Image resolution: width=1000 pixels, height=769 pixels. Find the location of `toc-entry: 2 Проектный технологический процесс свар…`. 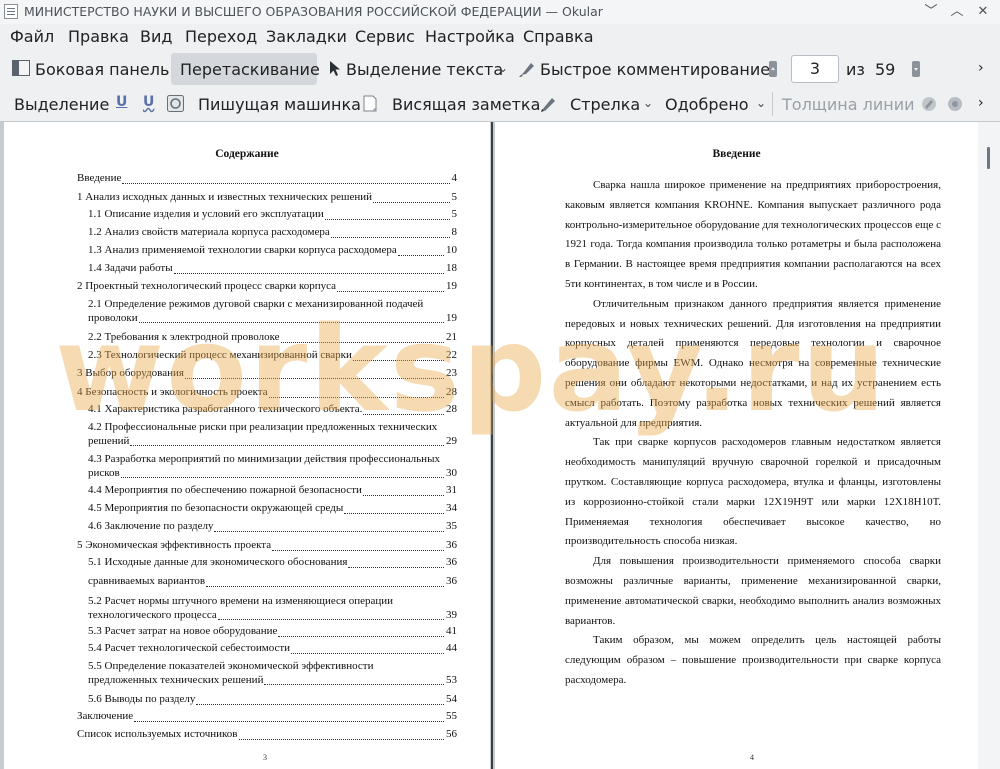

toc-entry: 2 Проектный технологический процесс свар… is located at coordinates (267, 287).